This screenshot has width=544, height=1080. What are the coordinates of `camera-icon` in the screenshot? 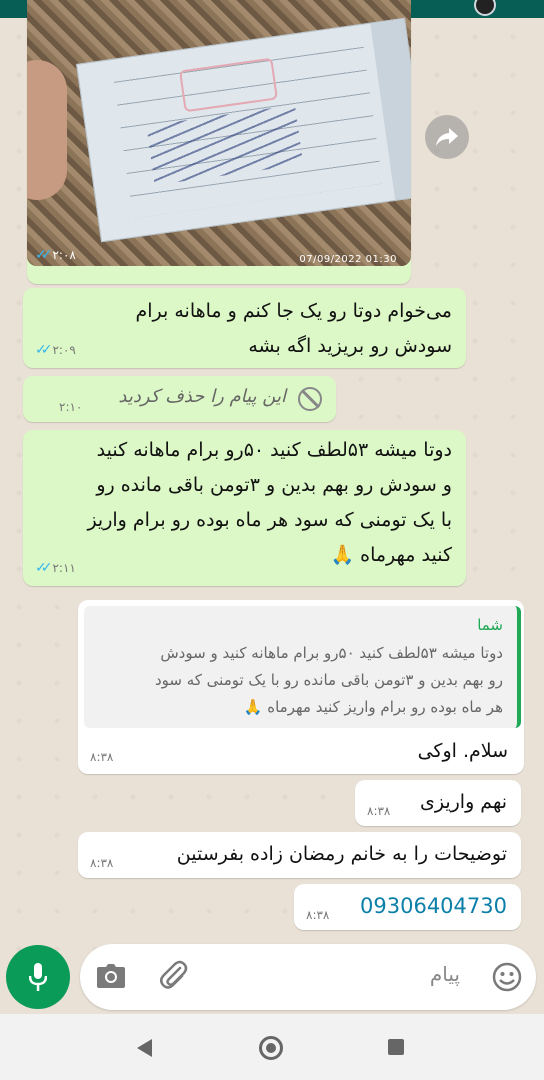 It's located at (111, 978).